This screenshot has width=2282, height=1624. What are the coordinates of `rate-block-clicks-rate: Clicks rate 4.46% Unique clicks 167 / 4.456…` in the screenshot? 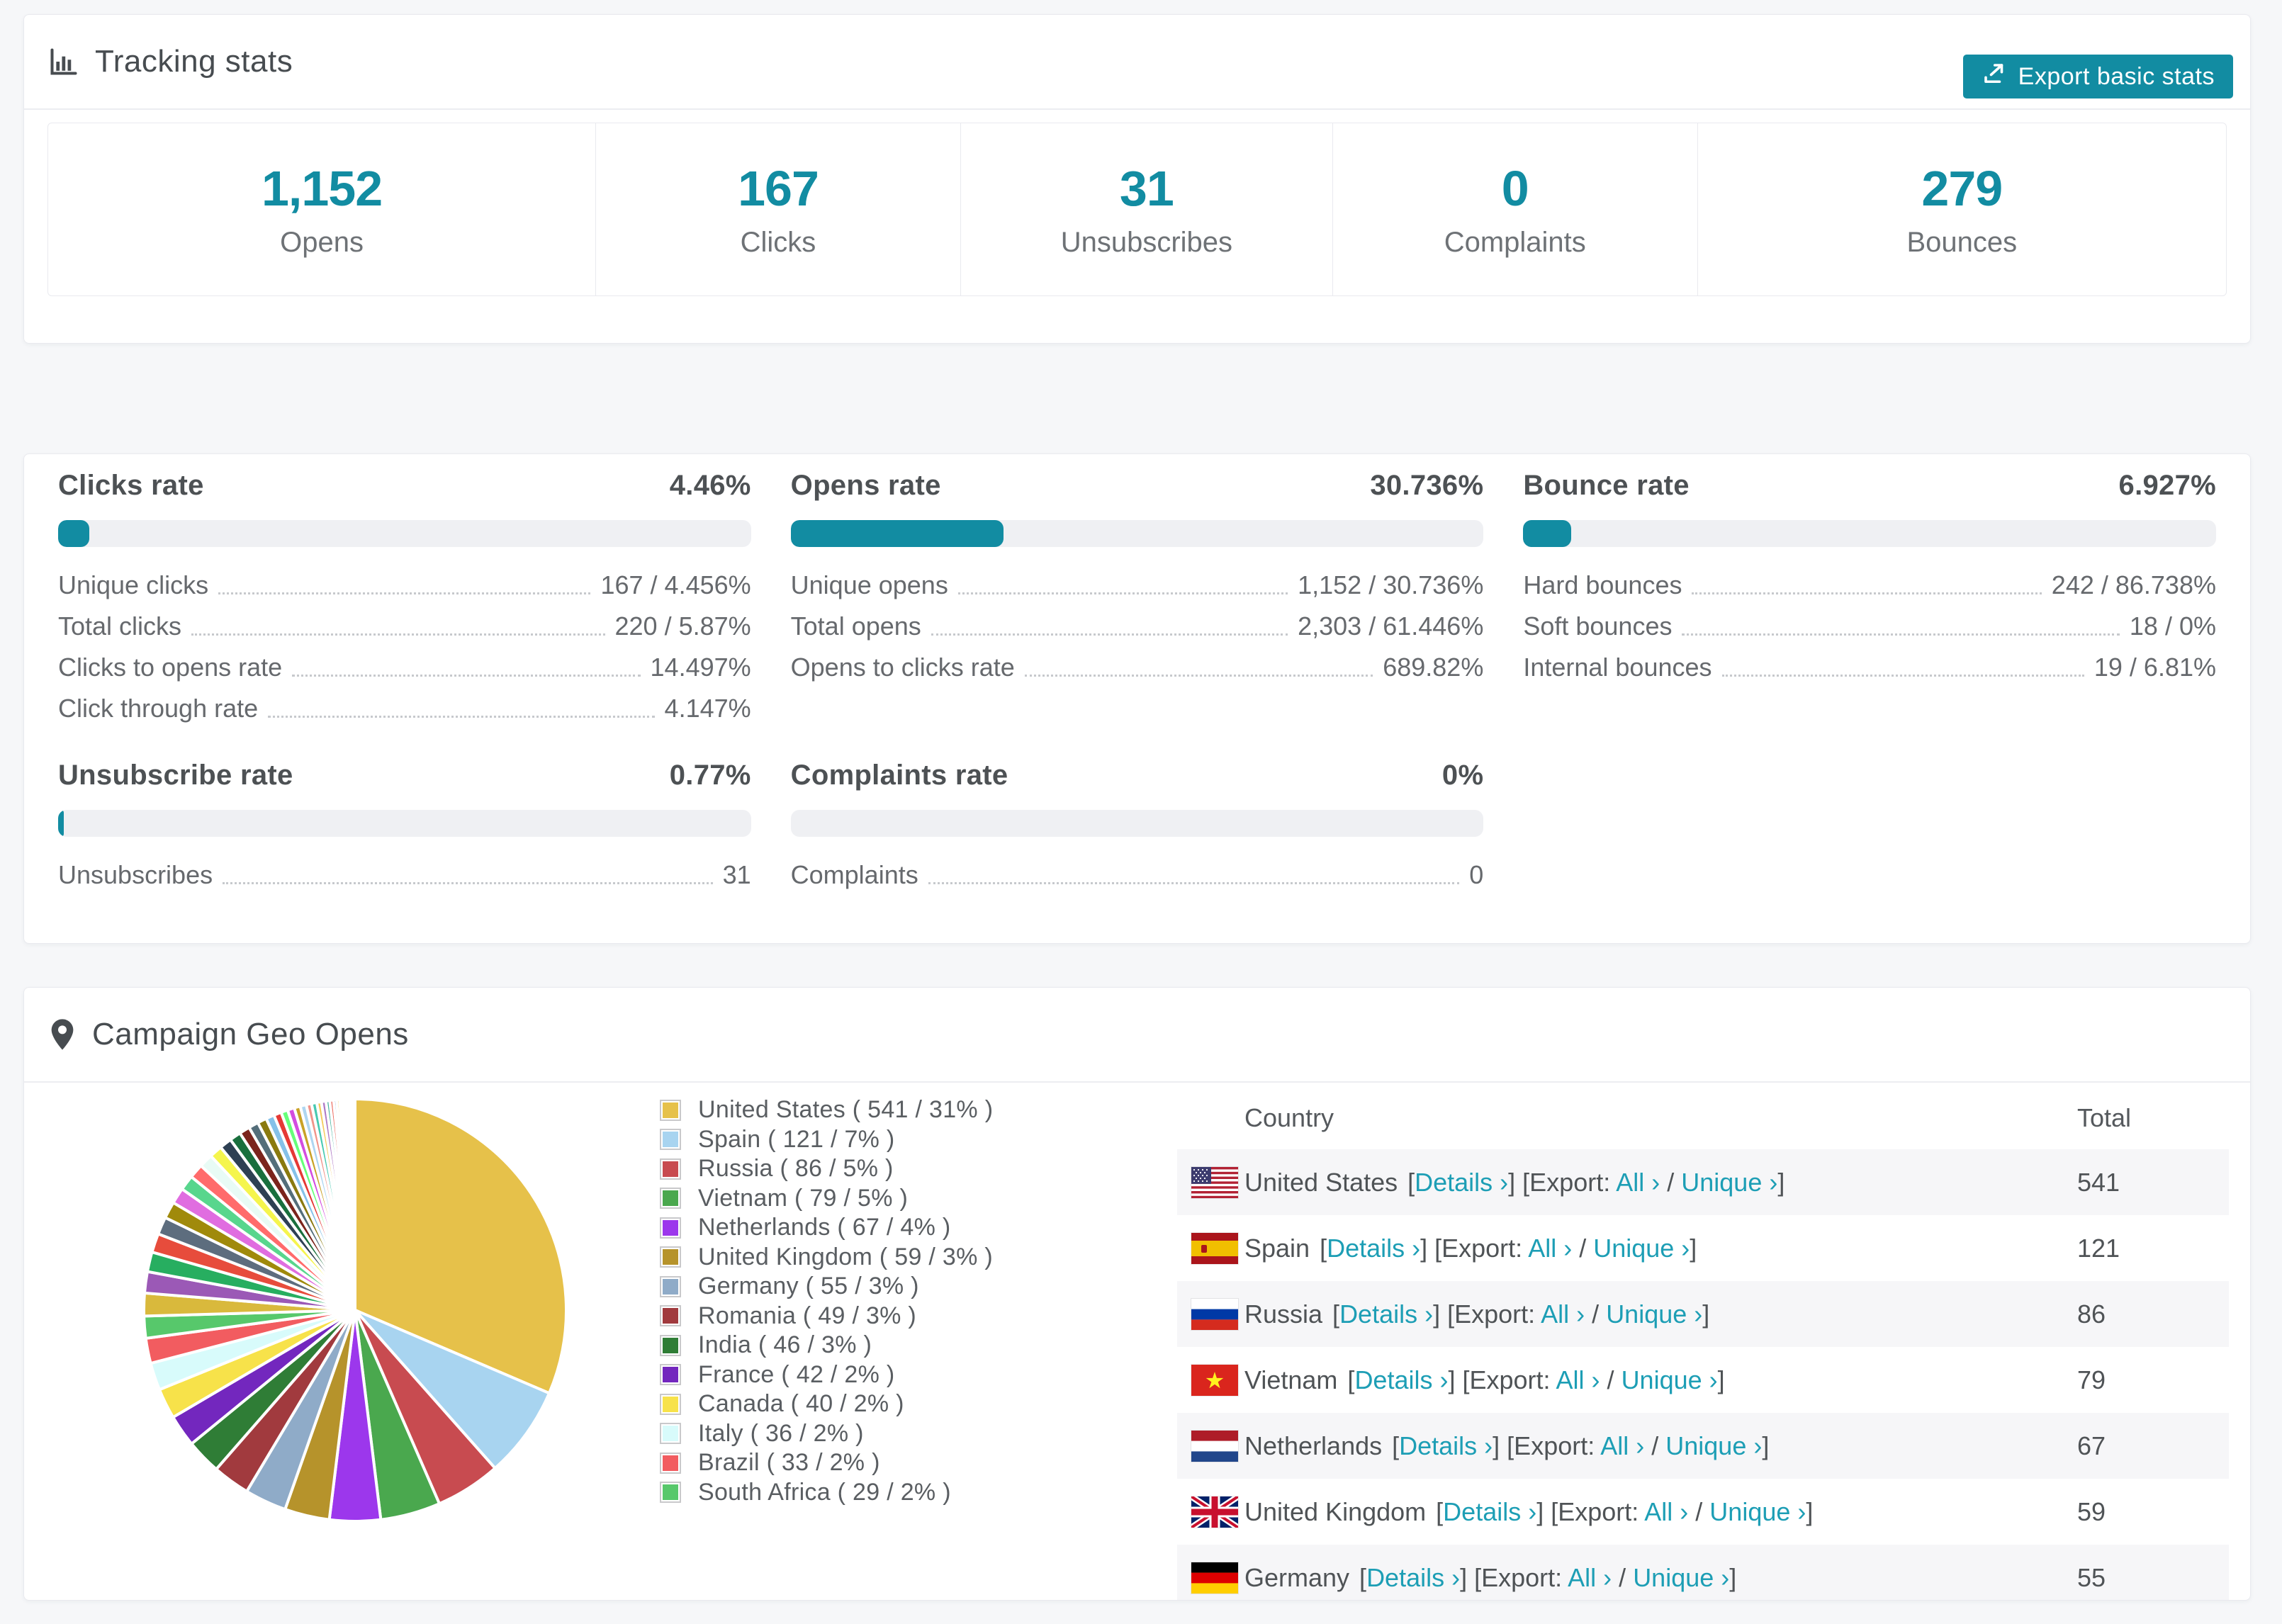 It's located at (404, 599).